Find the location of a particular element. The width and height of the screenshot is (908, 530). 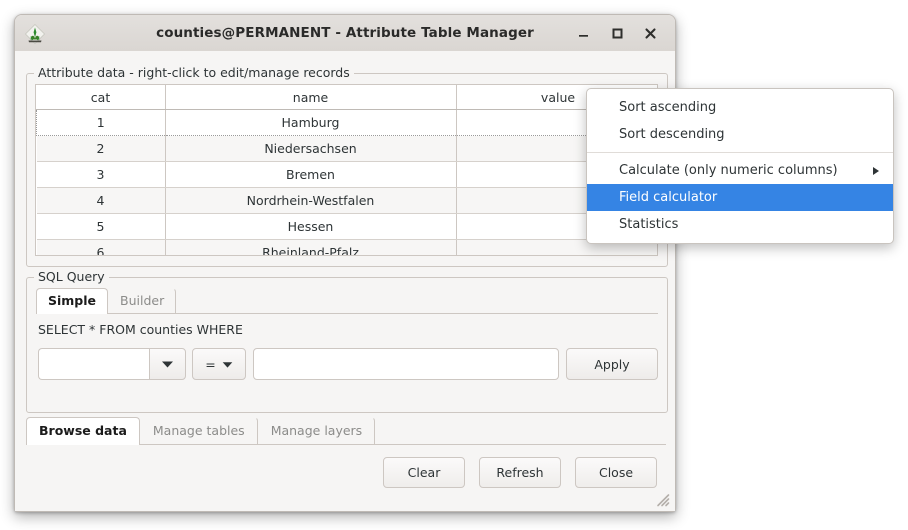

menu-item-sort-descending: Sort descending is located at coordinates (740, 134).